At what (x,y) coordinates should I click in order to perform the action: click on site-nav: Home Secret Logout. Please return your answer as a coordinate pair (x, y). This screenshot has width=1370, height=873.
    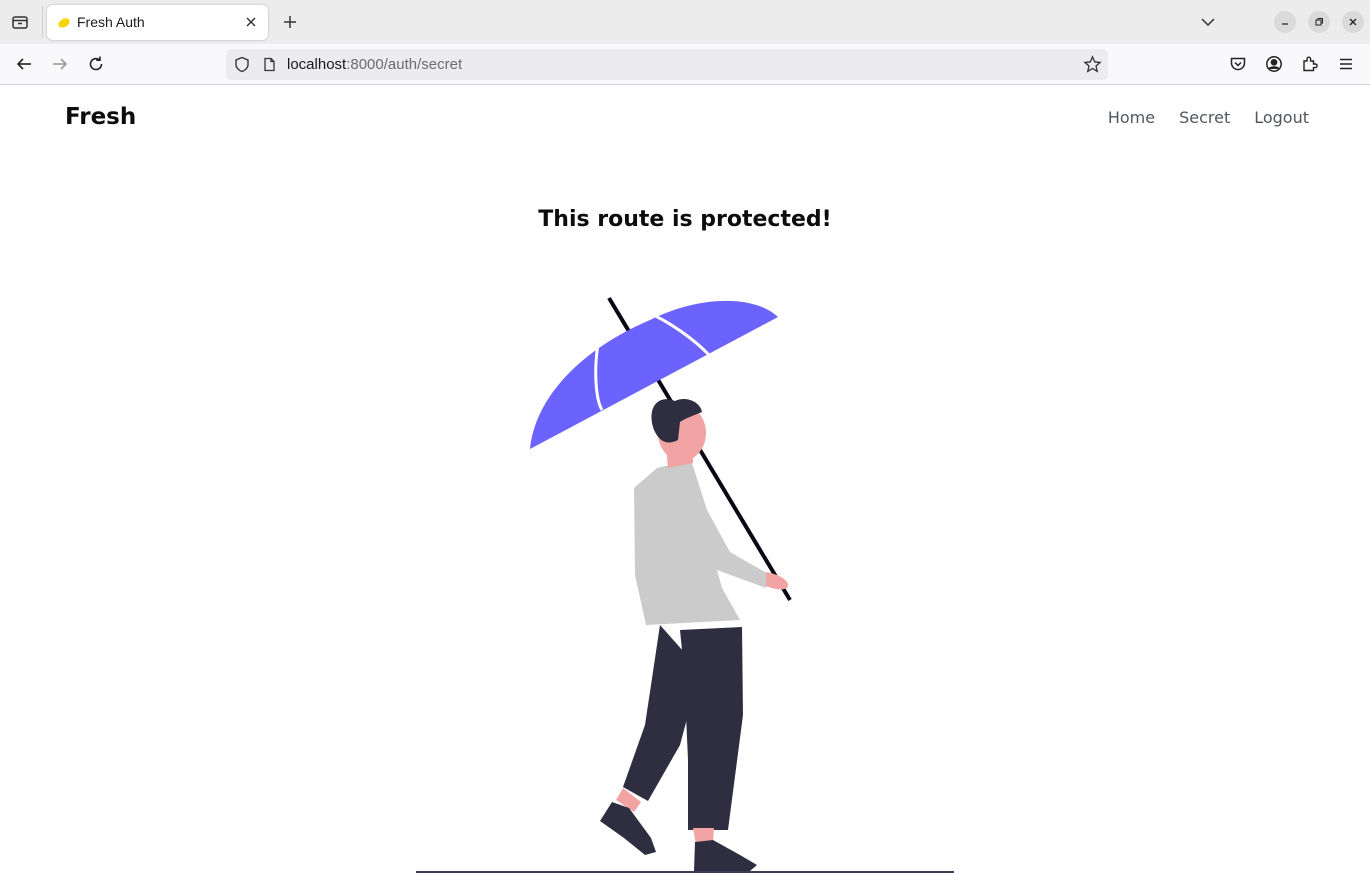
    Looking at the image, I should click on (1208, 117).